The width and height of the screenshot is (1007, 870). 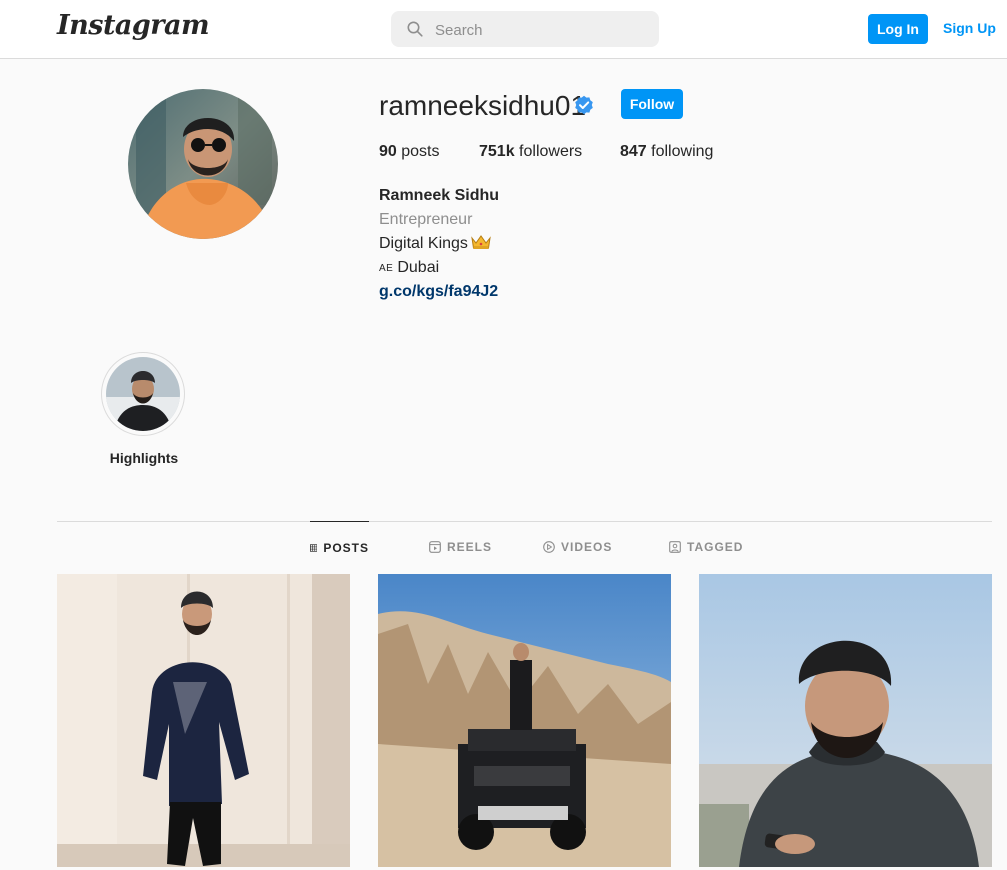 I want to click on posts-count-stat: 90 posts, so click(x=409, y=152).